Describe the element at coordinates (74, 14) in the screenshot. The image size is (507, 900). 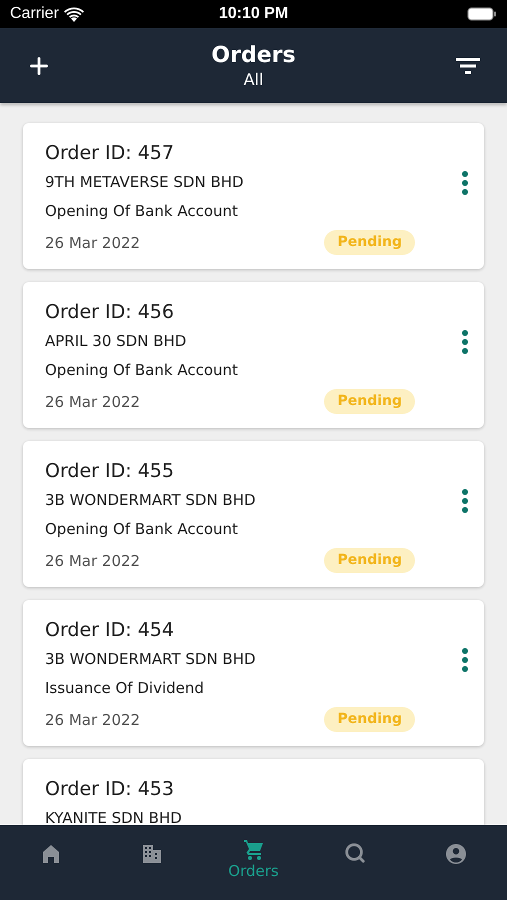
I see `wifi-icon` at that location.